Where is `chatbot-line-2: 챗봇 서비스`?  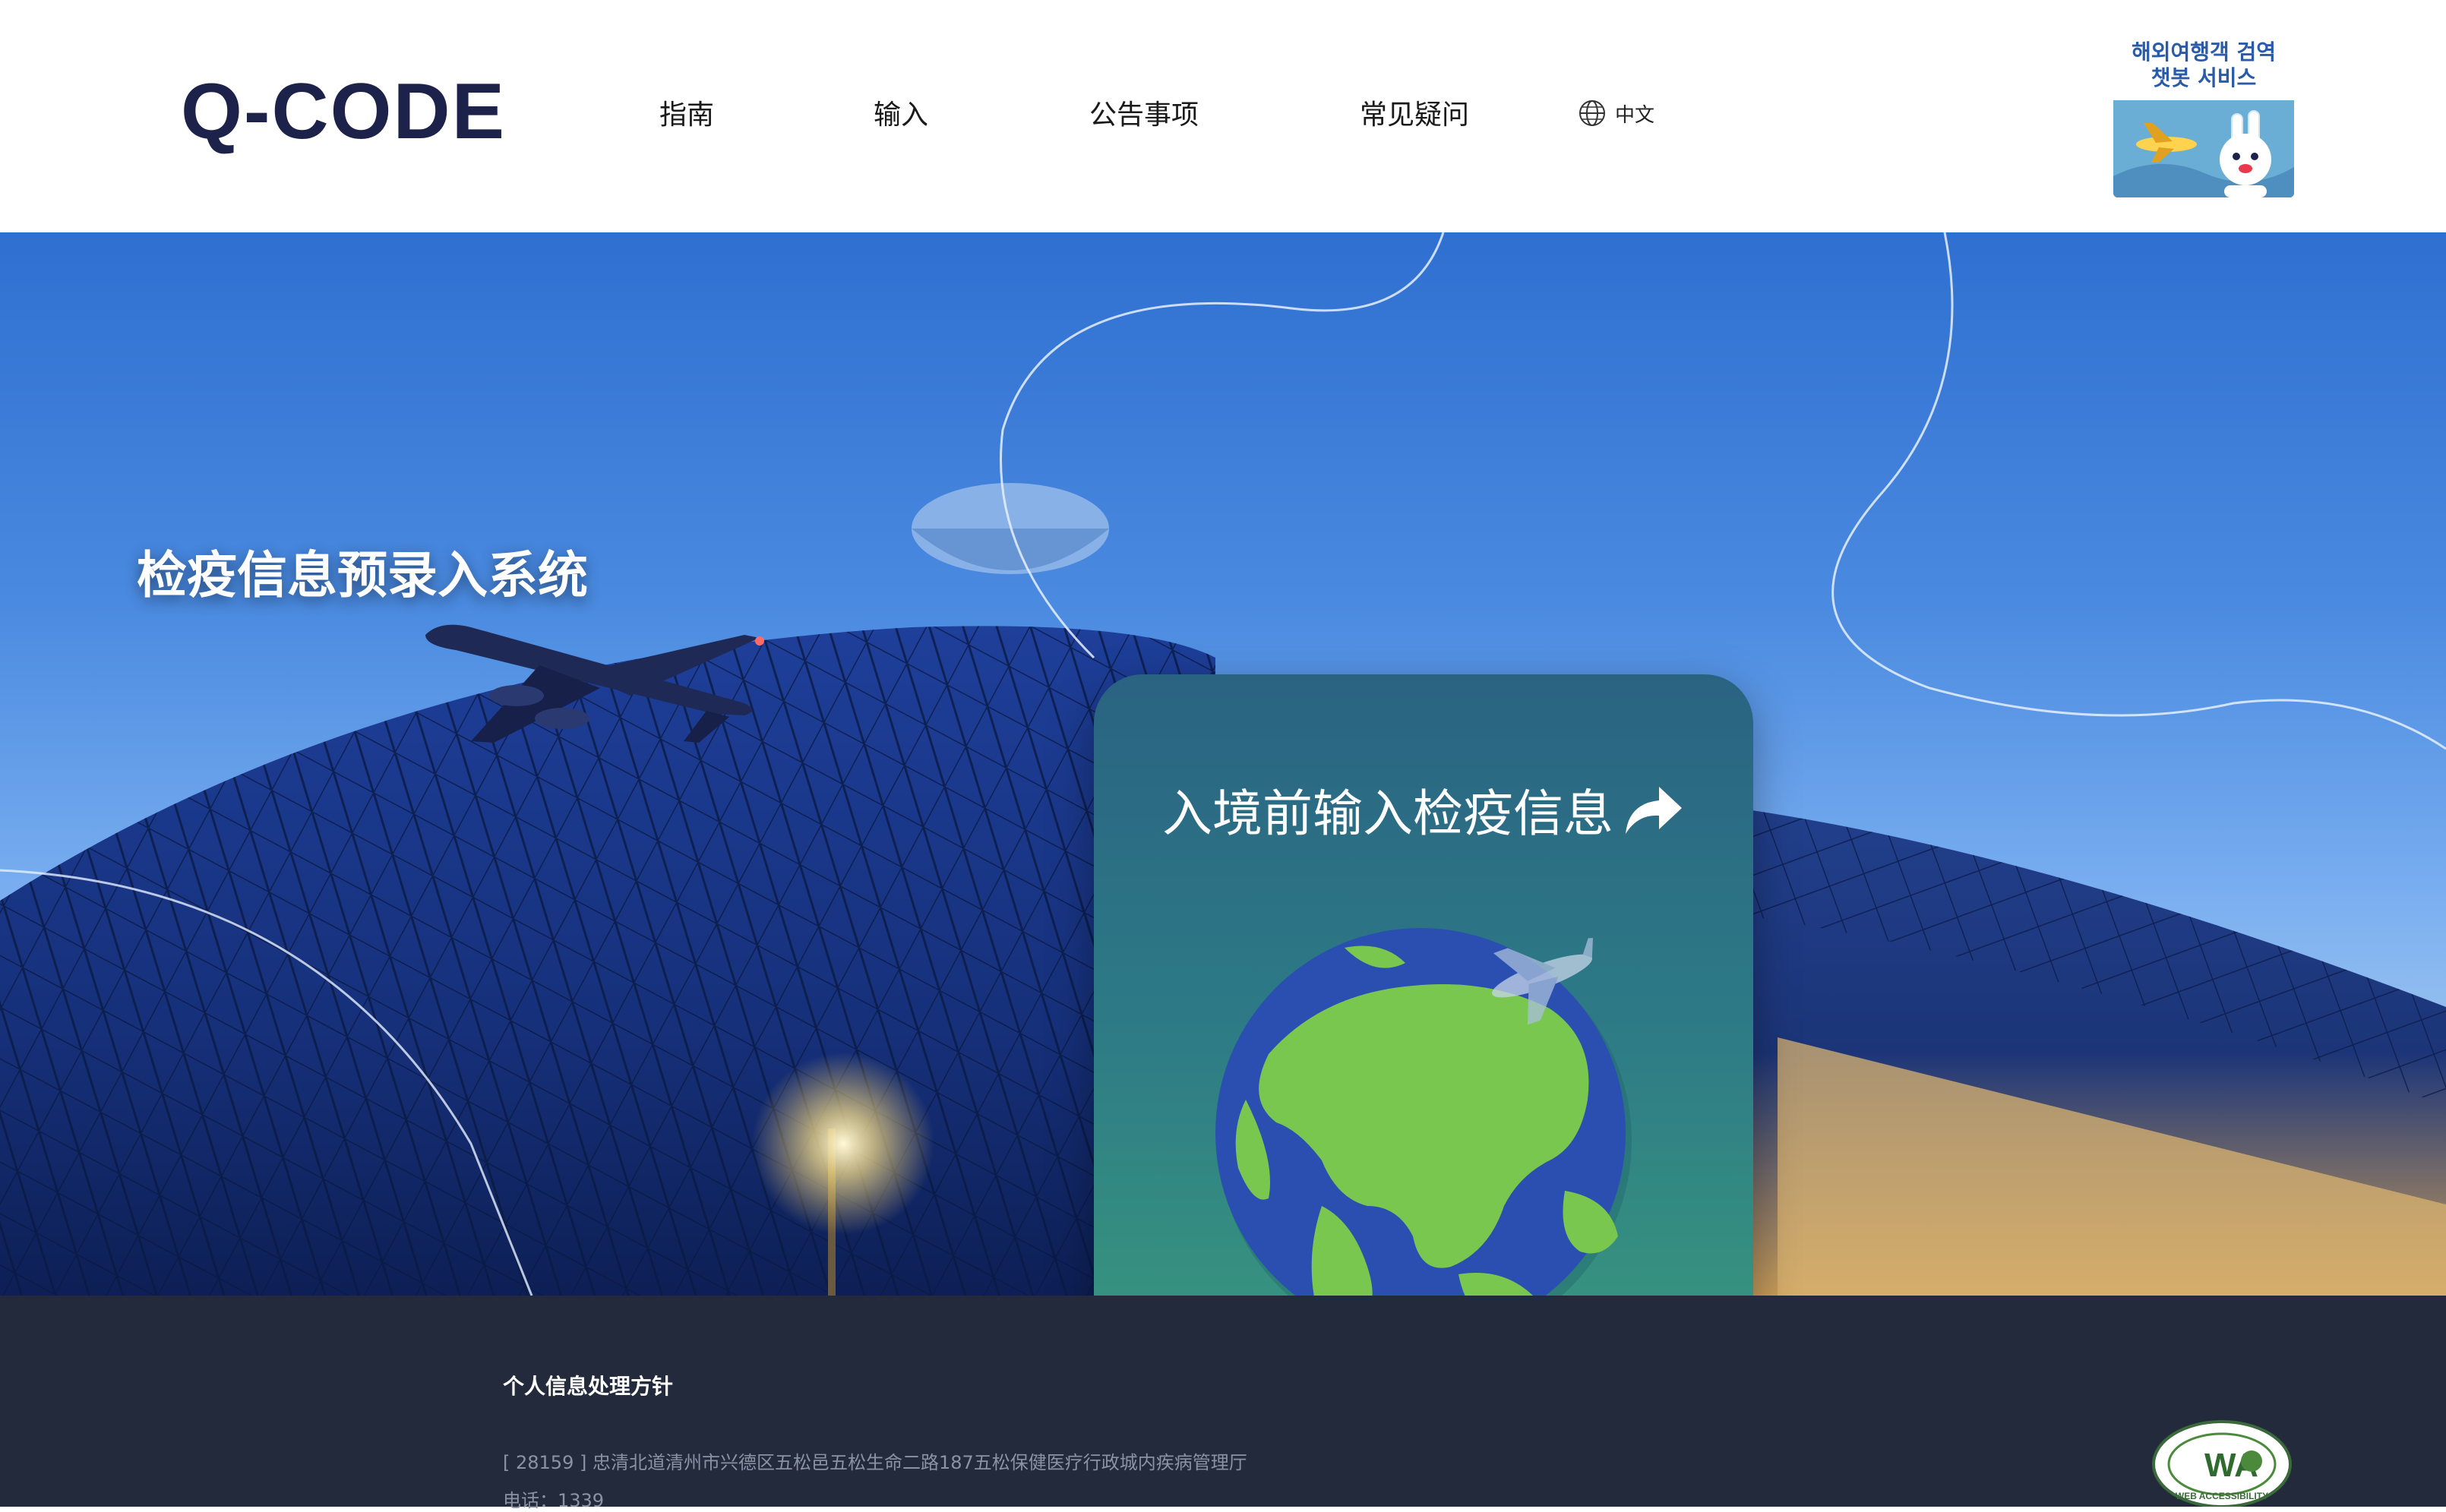 chatbot-line-2: 챗봇 서비스 is located at coordinates (2204, 77).